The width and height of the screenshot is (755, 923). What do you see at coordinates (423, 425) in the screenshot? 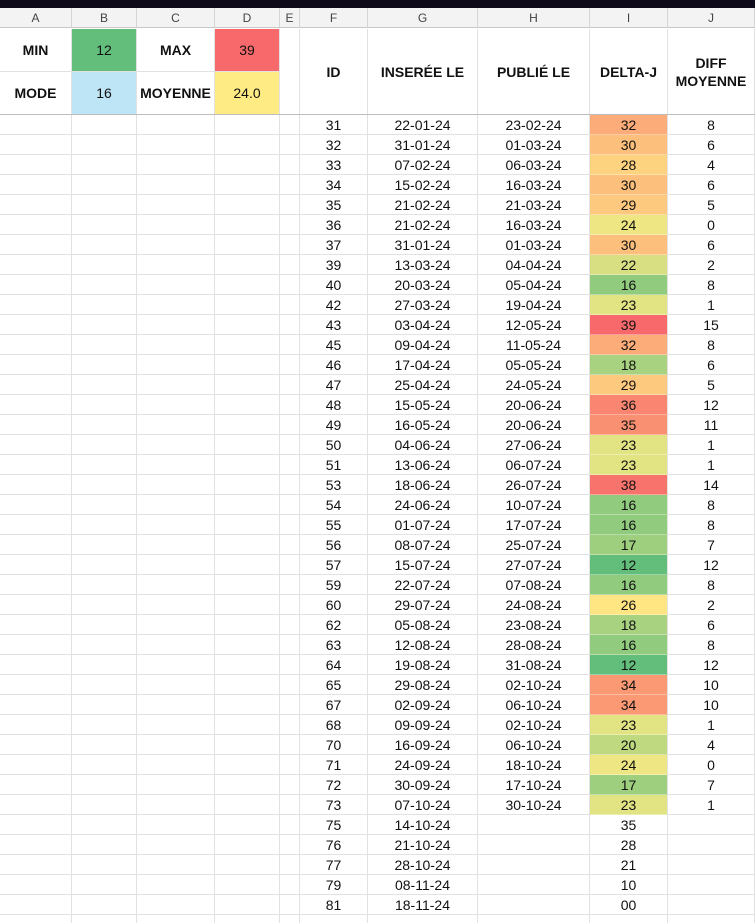
I see `cell-inserted: 16-05-24` at bounding box center [423, 425].